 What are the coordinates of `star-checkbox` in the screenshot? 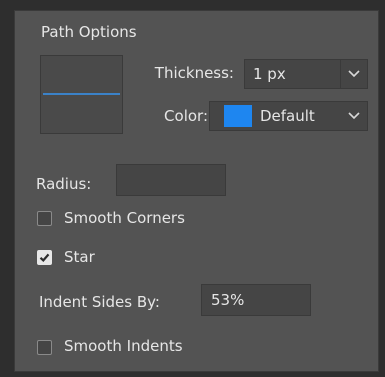 It's located at (44, 257).